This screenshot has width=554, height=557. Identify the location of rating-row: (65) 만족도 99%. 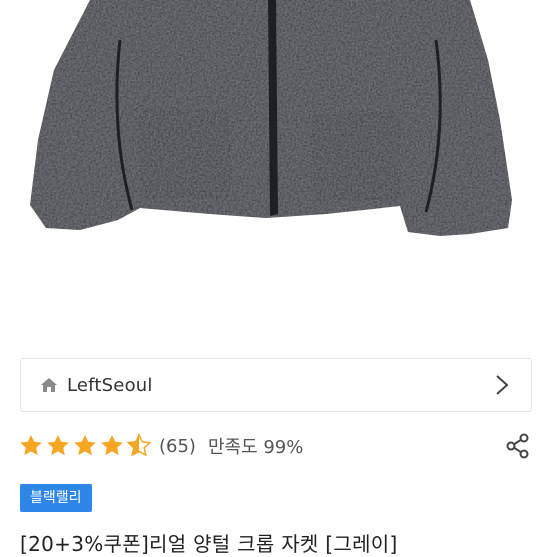
(278, 446).